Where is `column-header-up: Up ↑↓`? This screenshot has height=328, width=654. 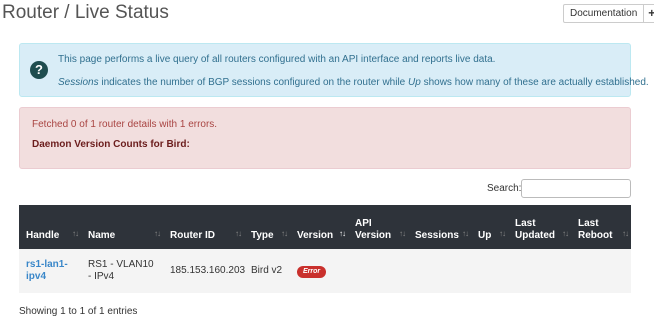 column-header-up: Up ↑↓ is located at coordinates (489, 227).